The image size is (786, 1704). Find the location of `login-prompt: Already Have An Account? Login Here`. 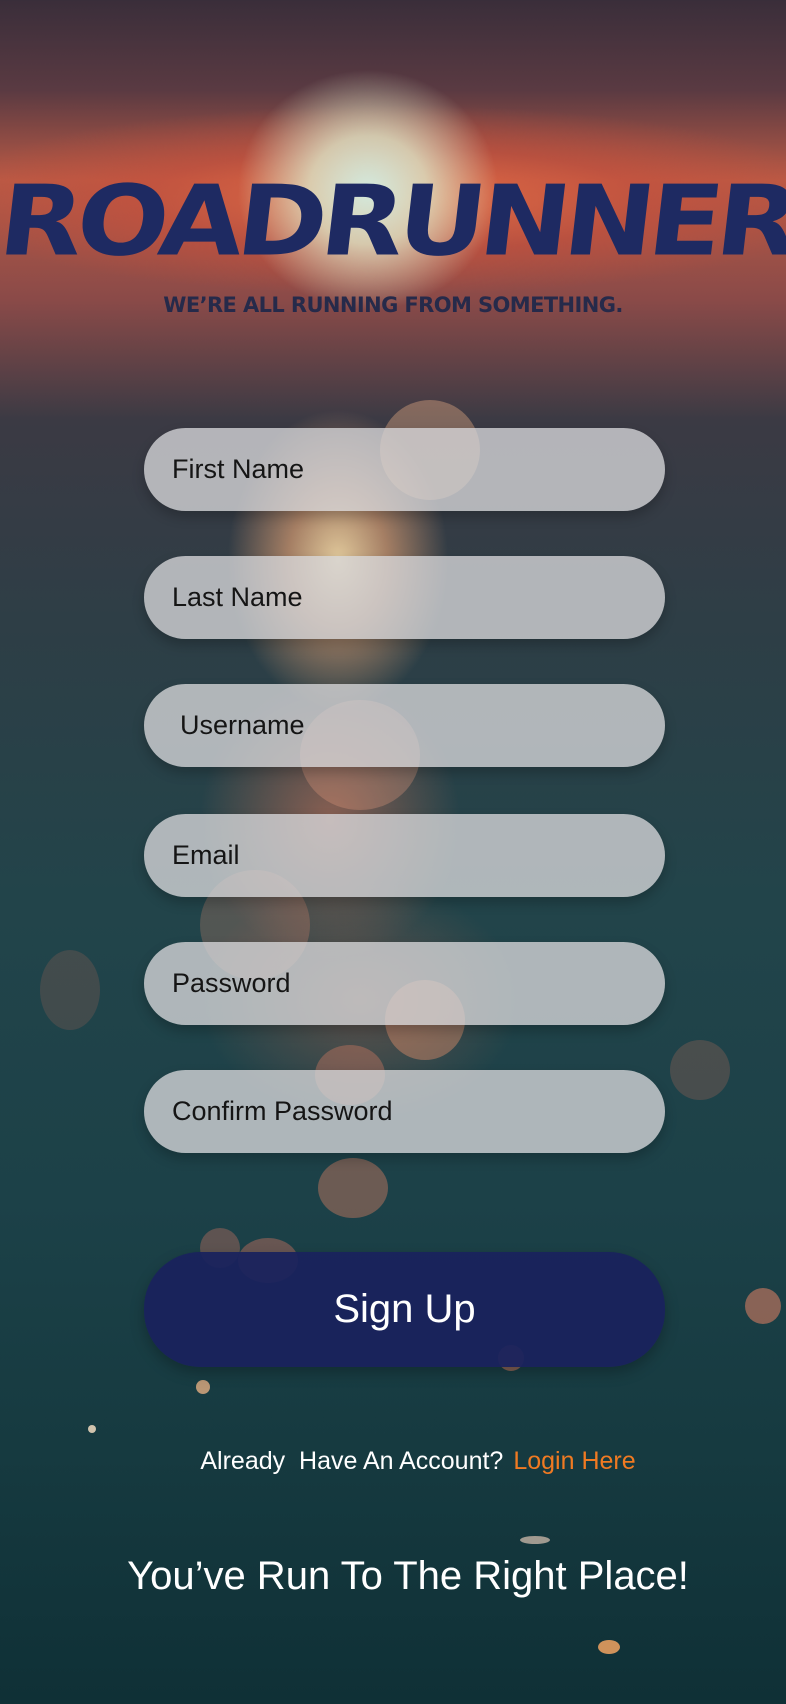

login-prompt: Already Have An Account? Login Here is located at coordinates (393, 1461).